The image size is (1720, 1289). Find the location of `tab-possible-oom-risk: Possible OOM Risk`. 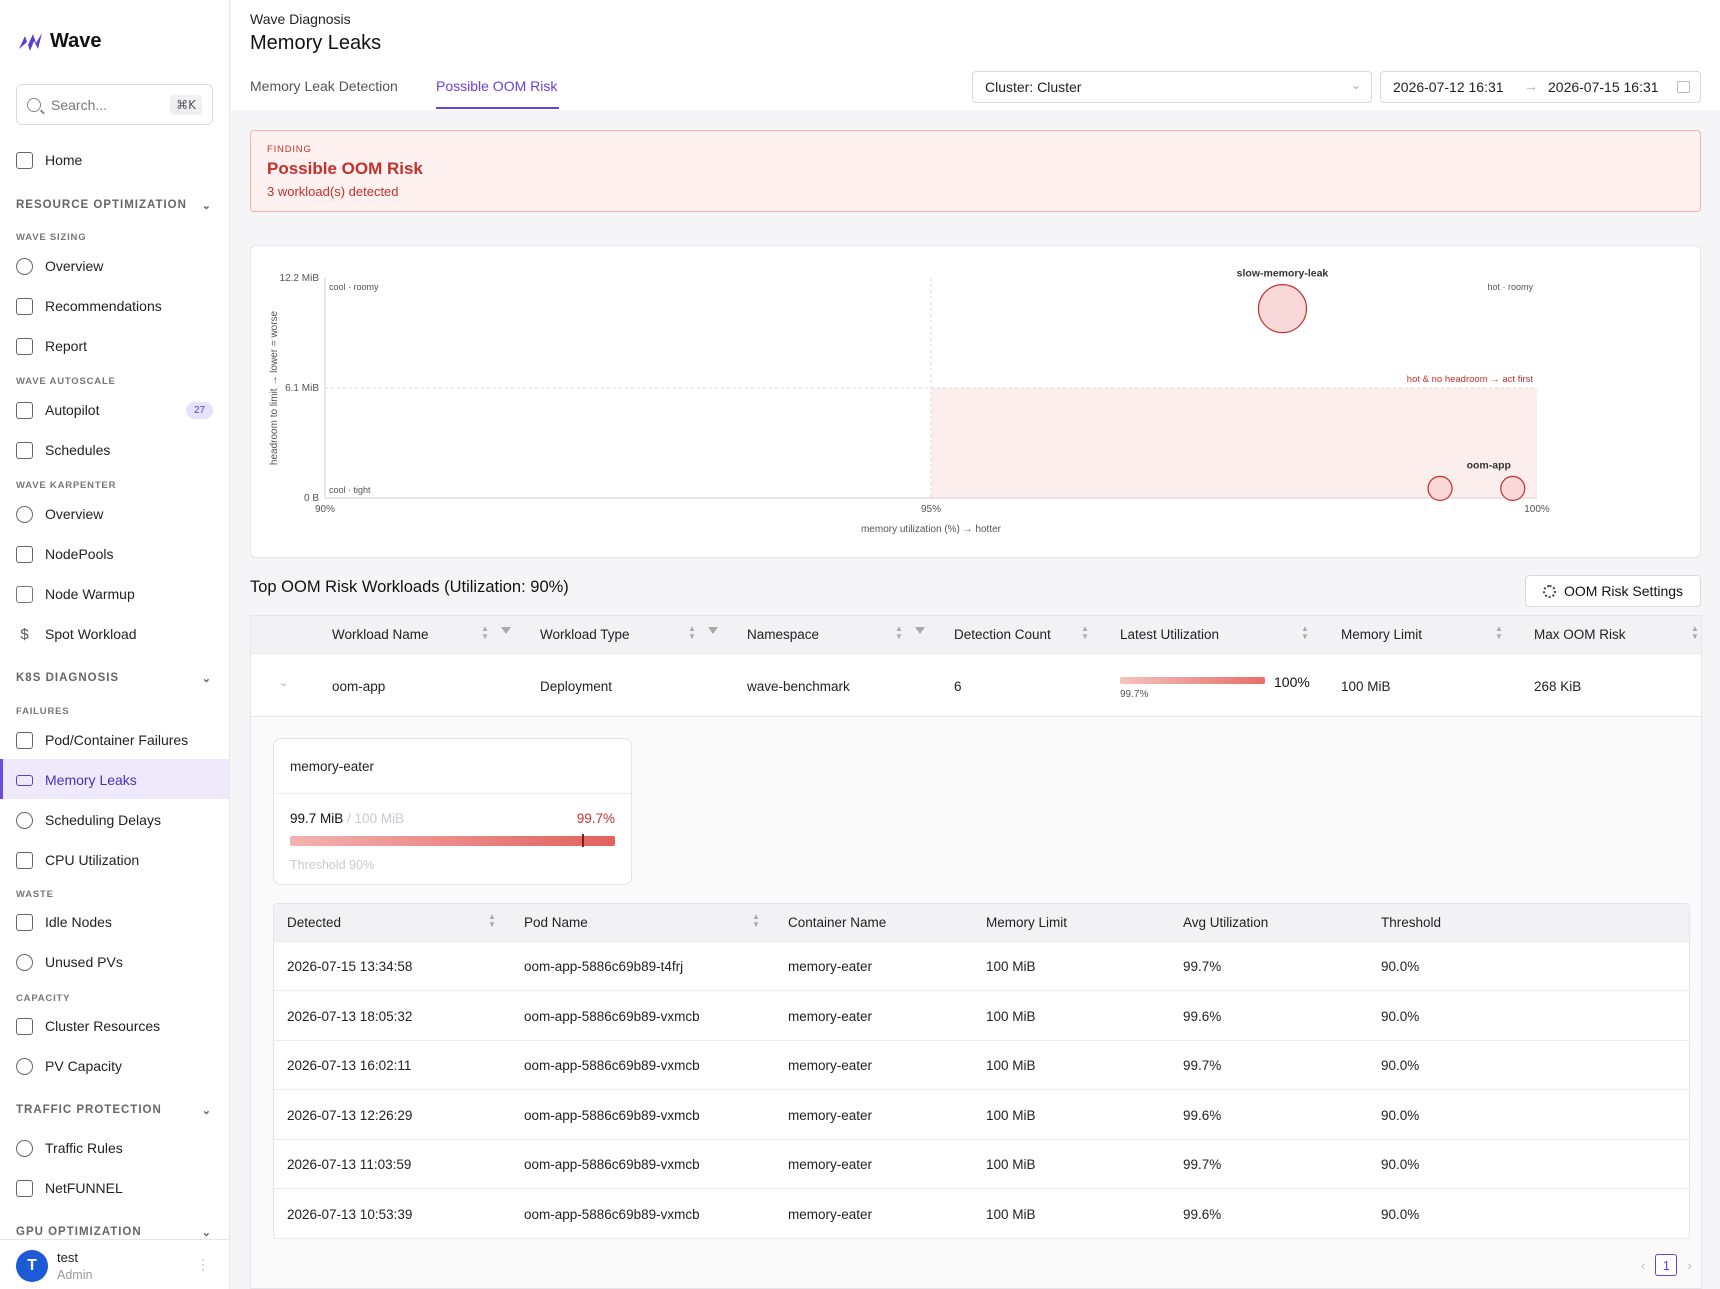

tab-possible-oom-risk: Possible OOM Risk is located at coordinates (496, 86).